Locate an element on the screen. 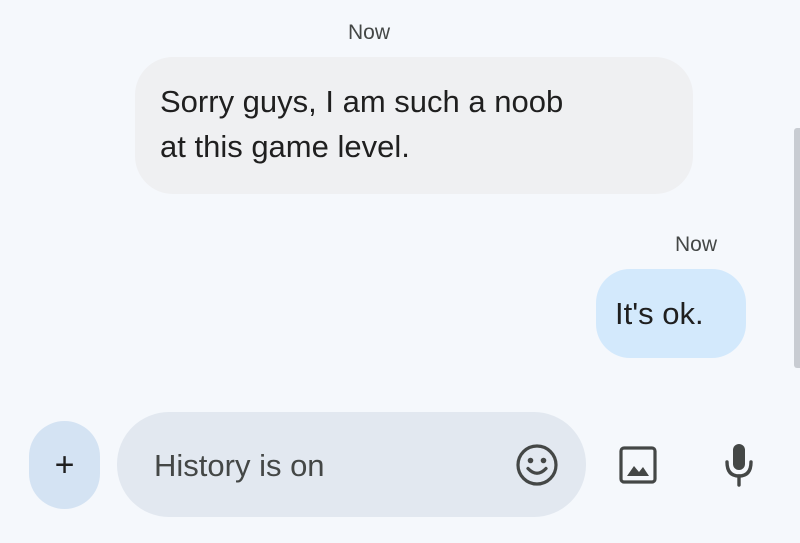 The image size is (800, 543). plus-icon: + is located at coordinates (64, 465).